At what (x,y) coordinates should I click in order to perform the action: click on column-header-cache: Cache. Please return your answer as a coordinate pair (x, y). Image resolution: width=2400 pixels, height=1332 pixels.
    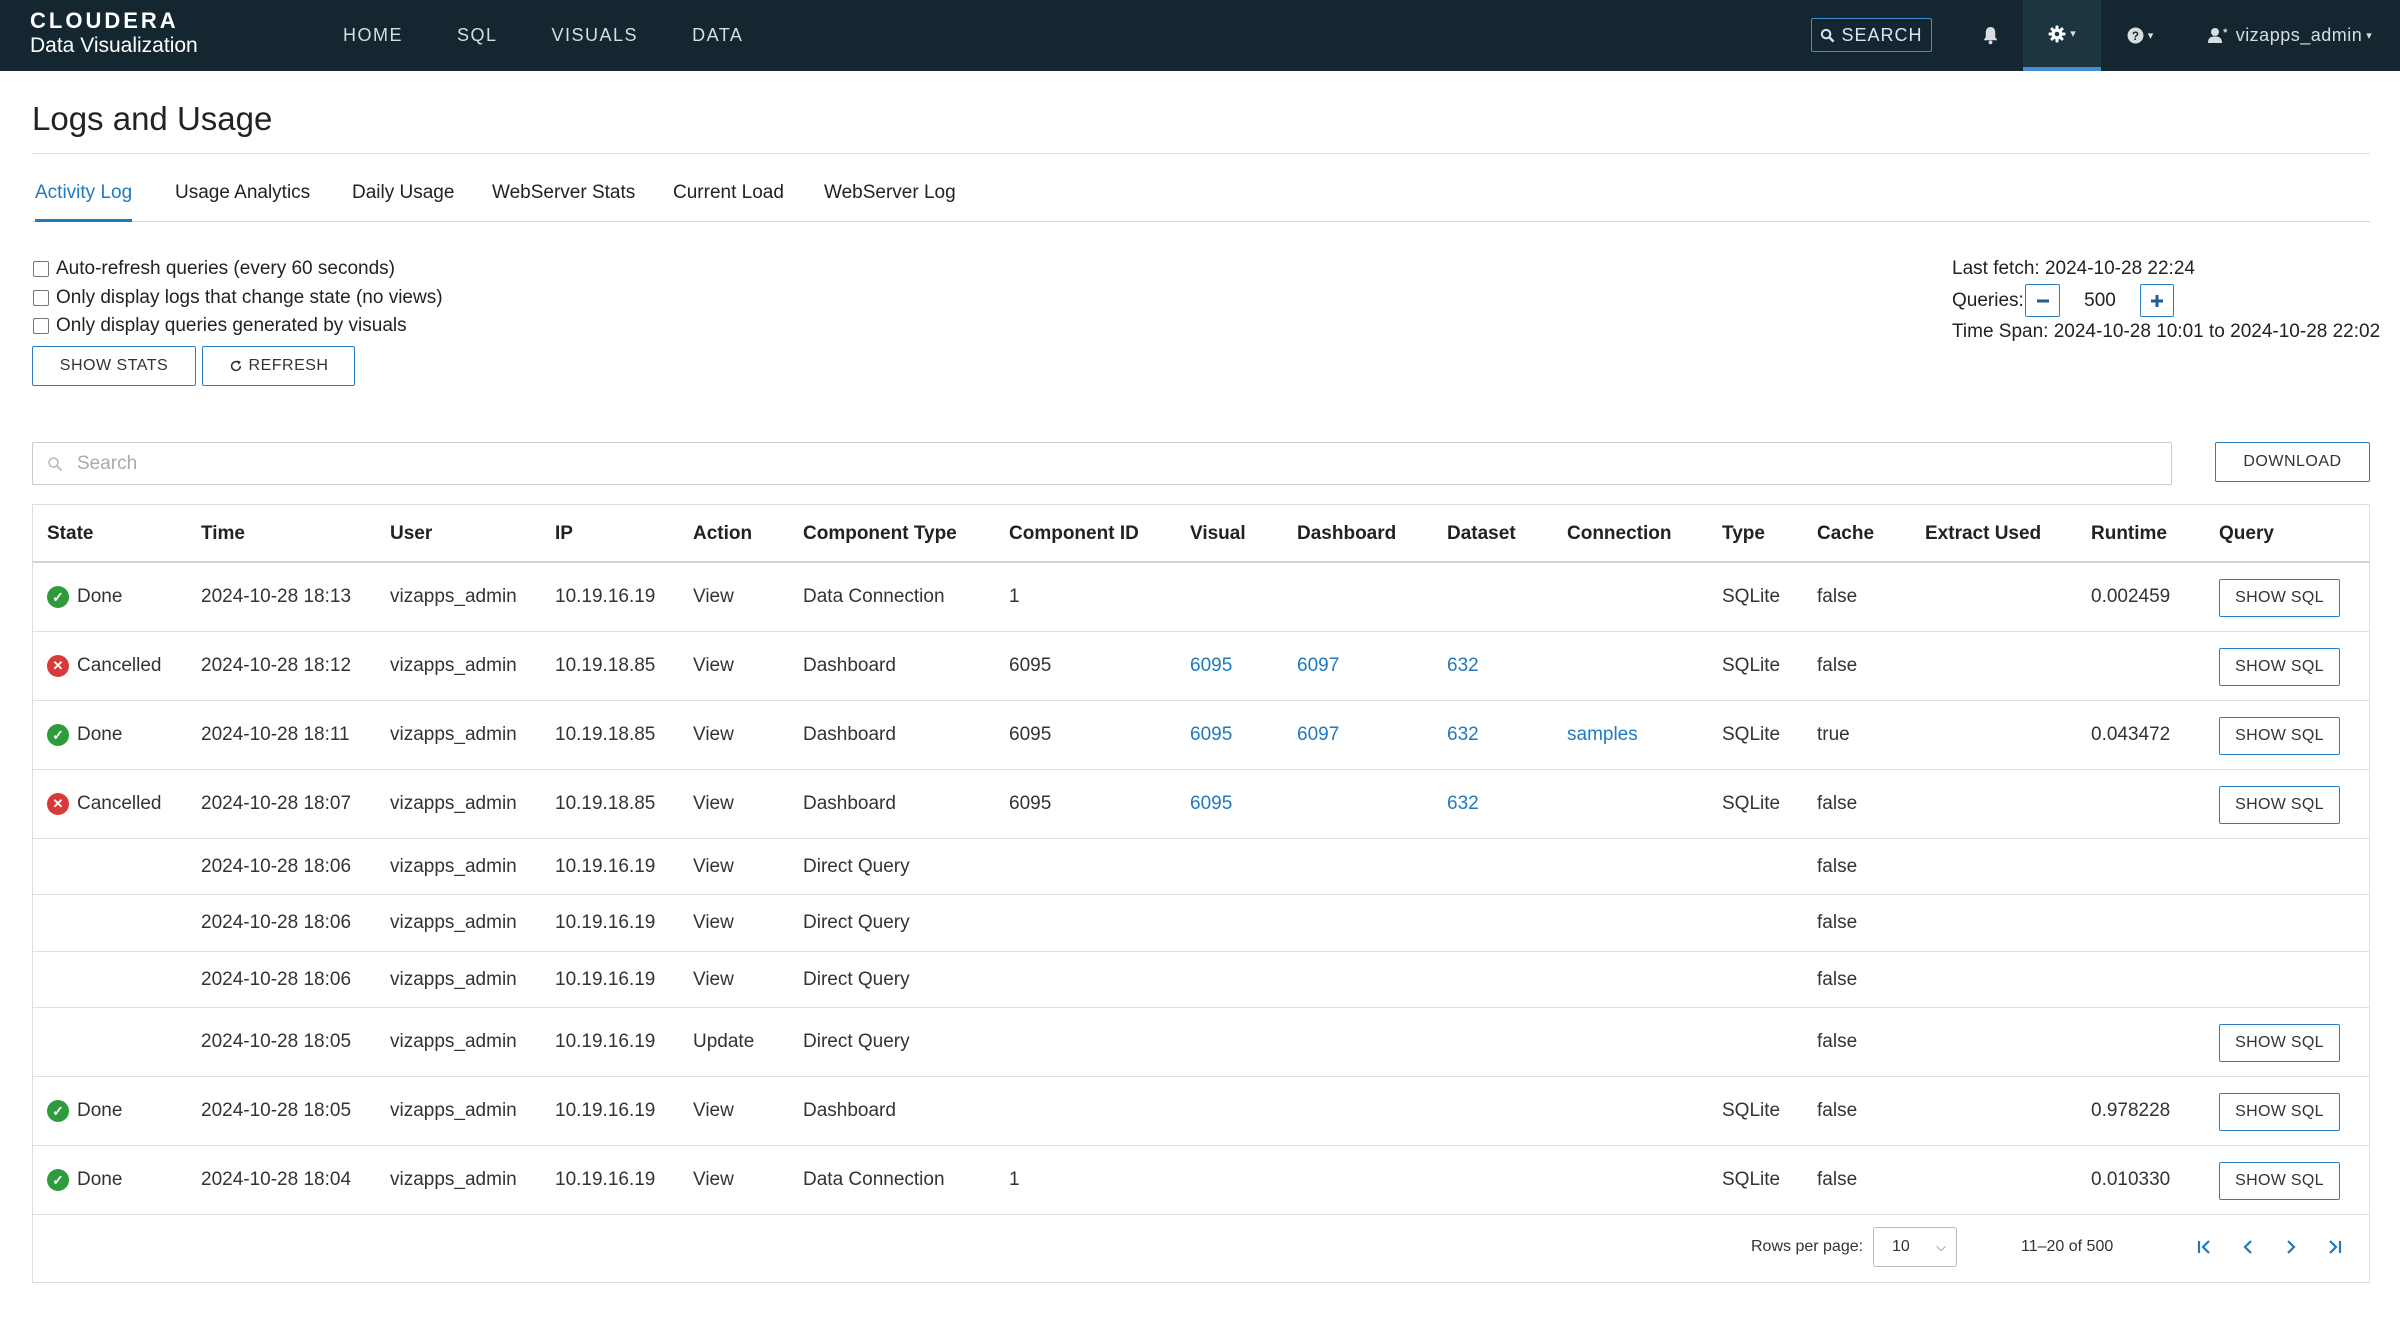
    Looking at the image, I should click on (1846, 533).